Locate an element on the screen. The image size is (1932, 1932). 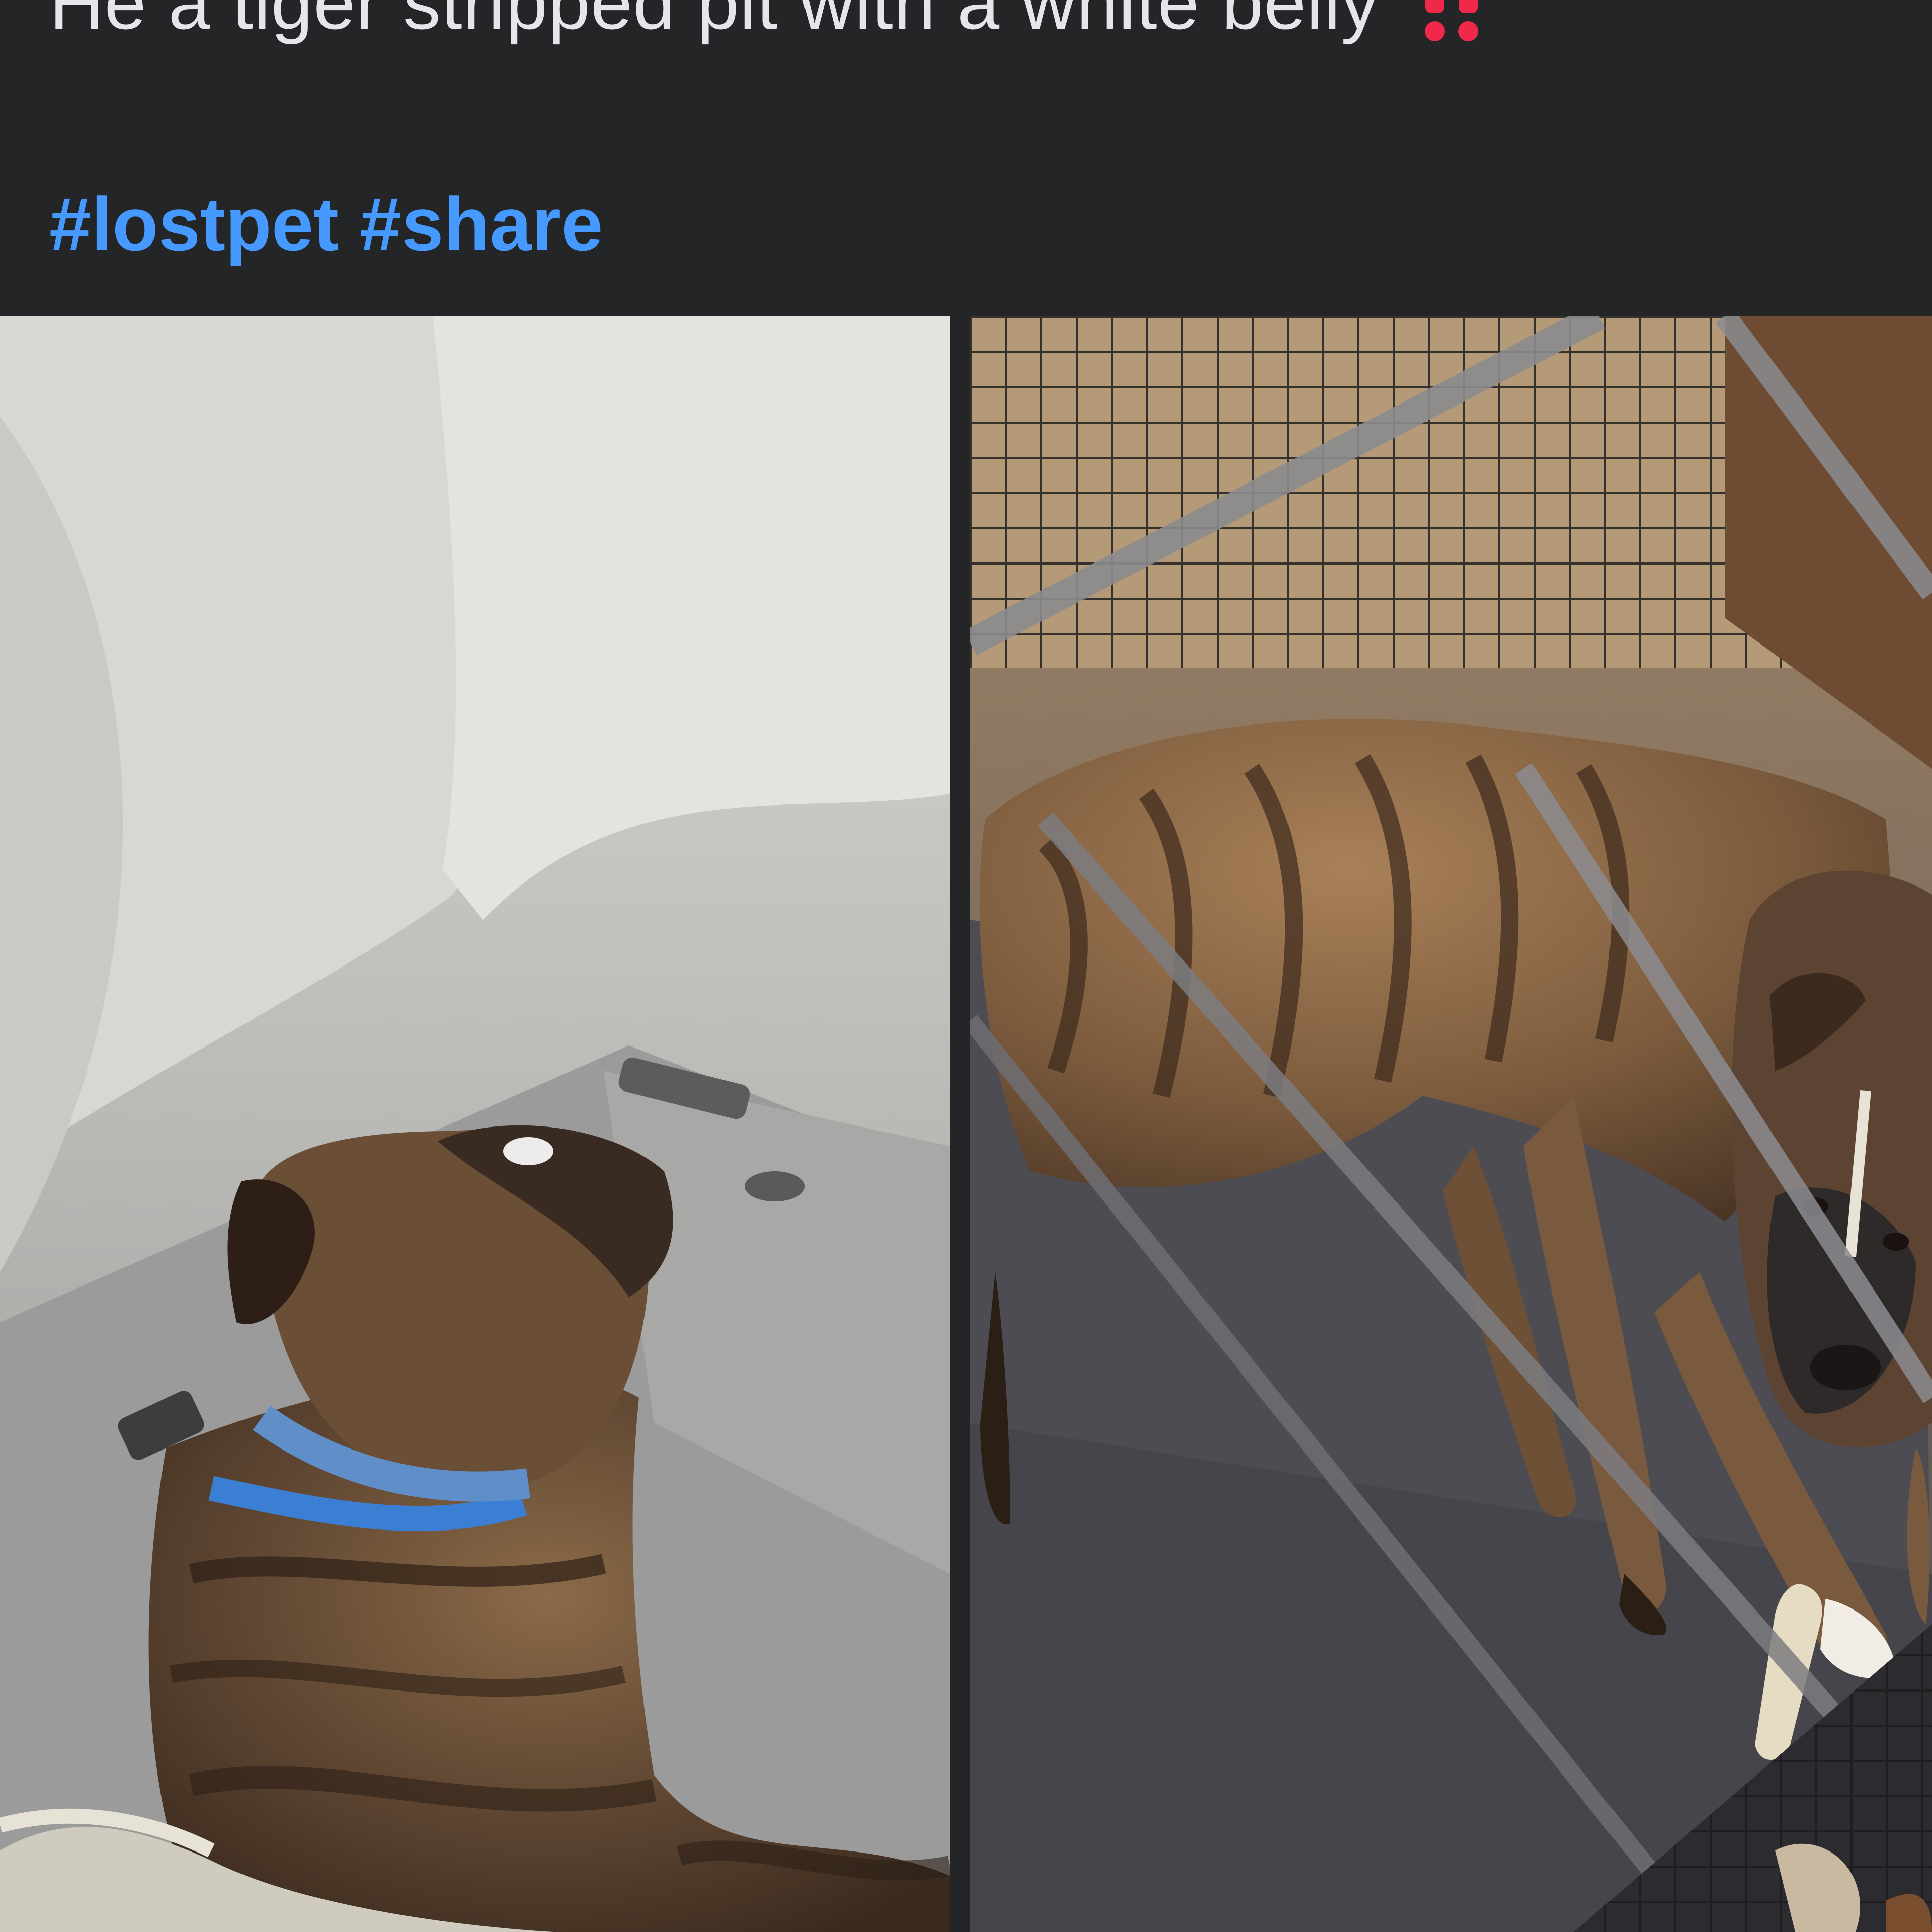
hashtags: #lostpet #share is located at coordinates (326, 224).